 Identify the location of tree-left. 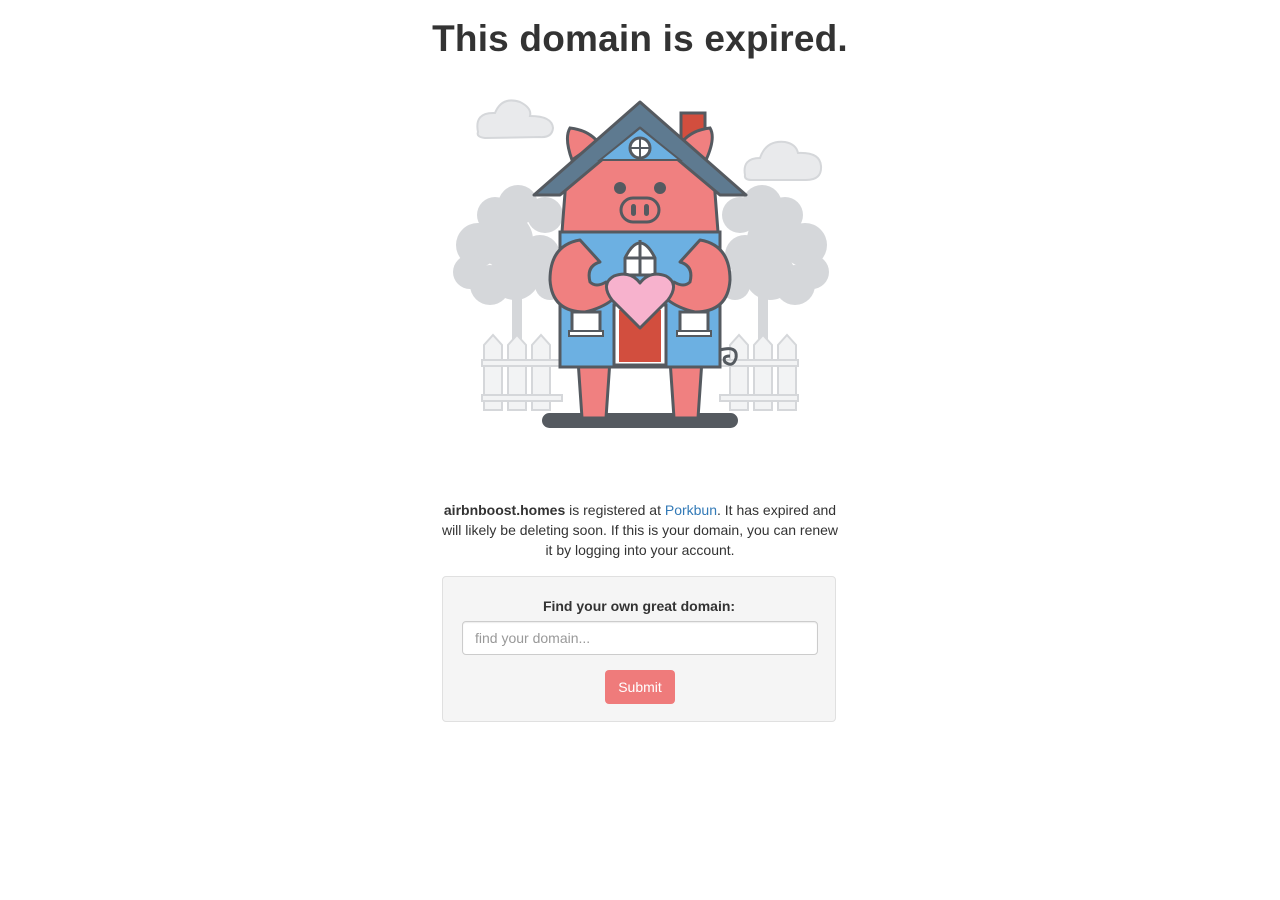
(509, 272).